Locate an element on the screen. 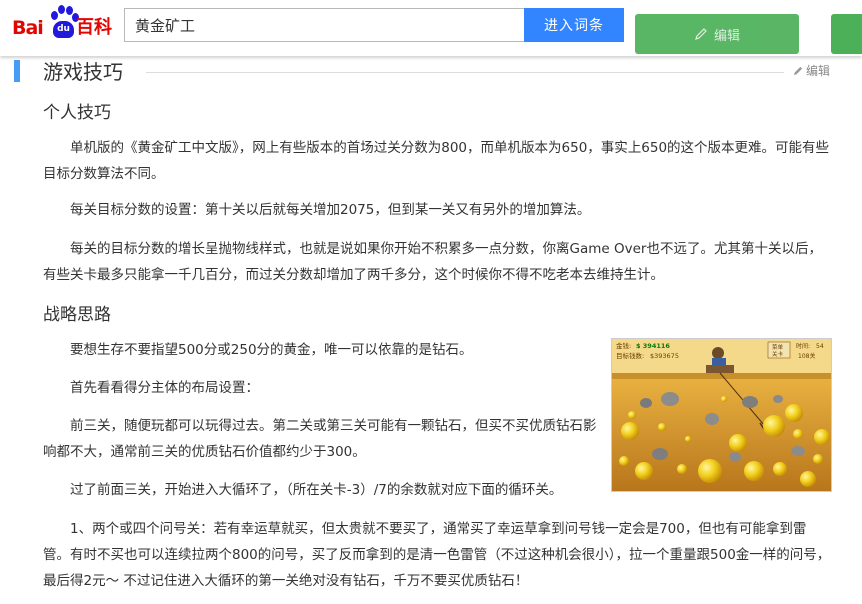  edit-entry-button: 编辑 is located at coordinates (717, 34).